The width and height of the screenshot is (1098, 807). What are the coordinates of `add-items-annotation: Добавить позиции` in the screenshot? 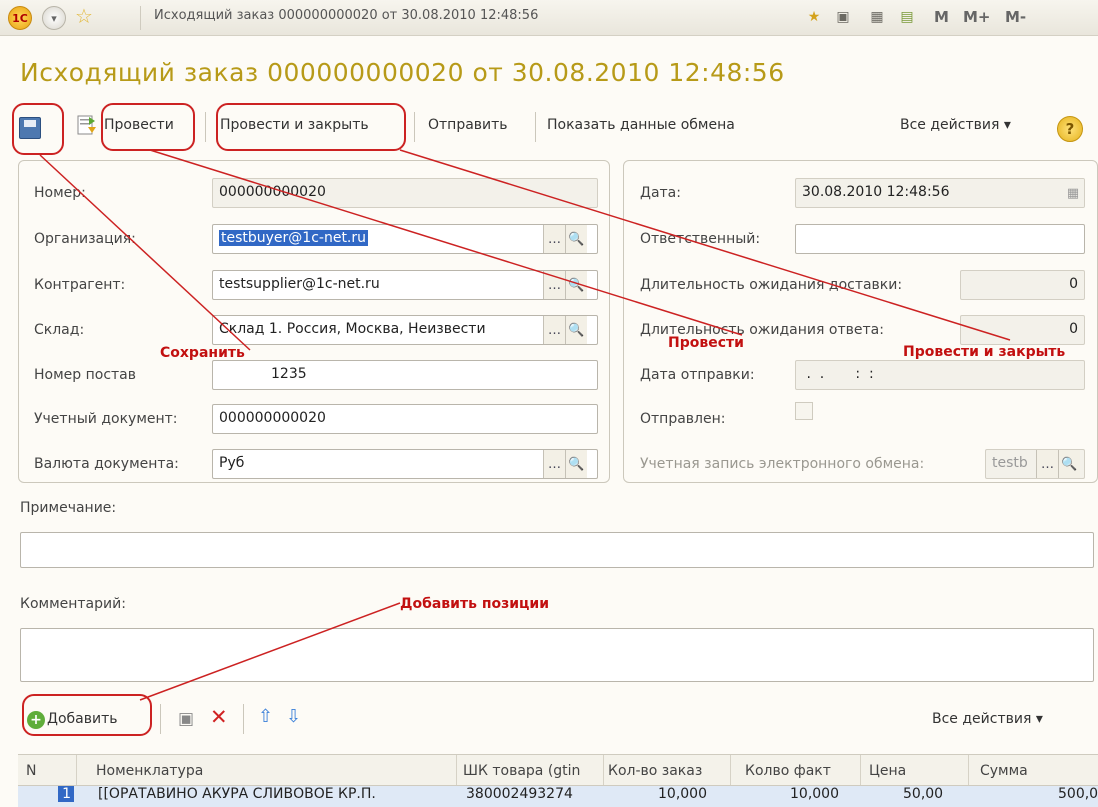 It's located at (475, 604).